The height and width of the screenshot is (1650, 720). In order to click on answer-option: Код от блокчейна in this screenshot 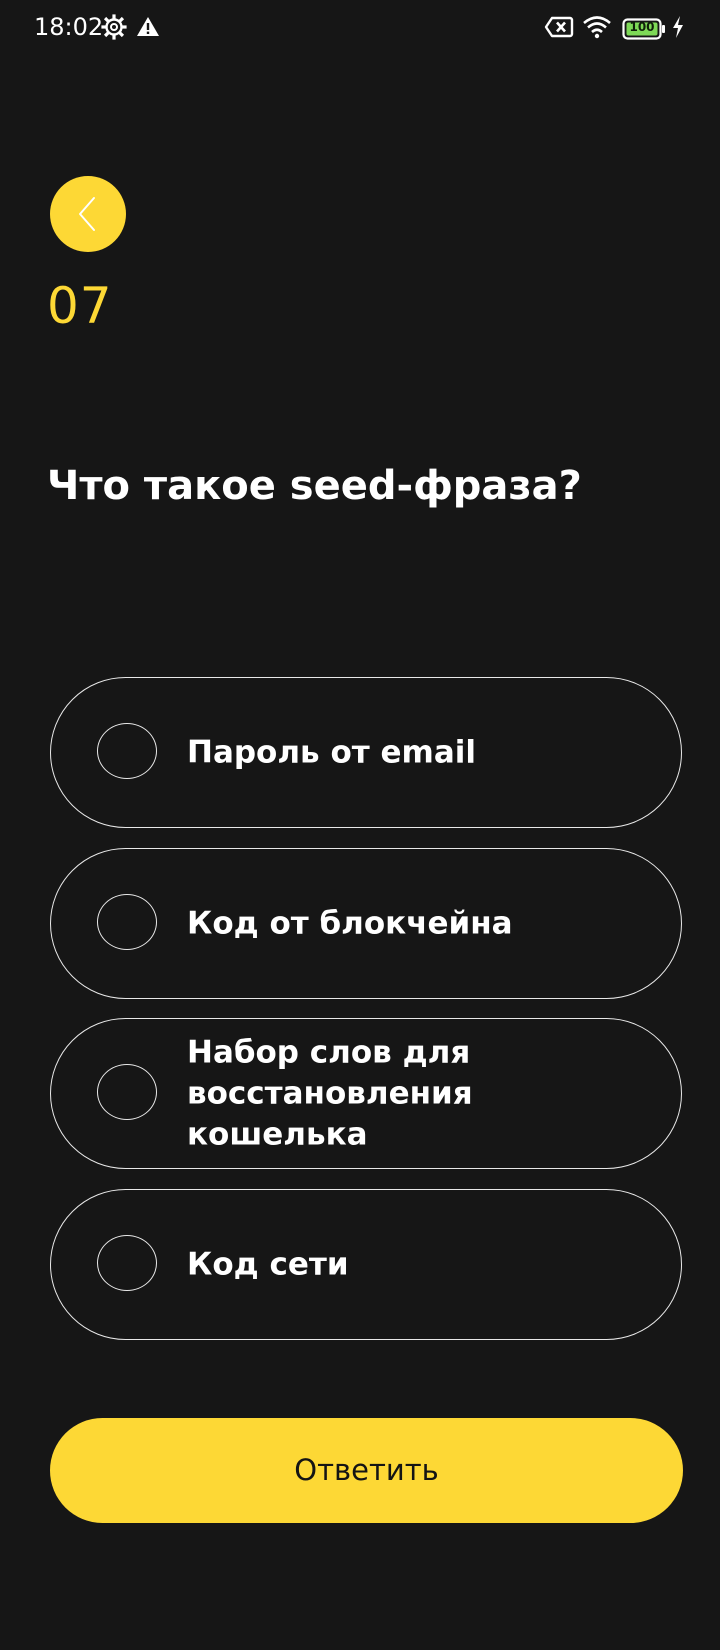, I will do `click(366, 923)`.